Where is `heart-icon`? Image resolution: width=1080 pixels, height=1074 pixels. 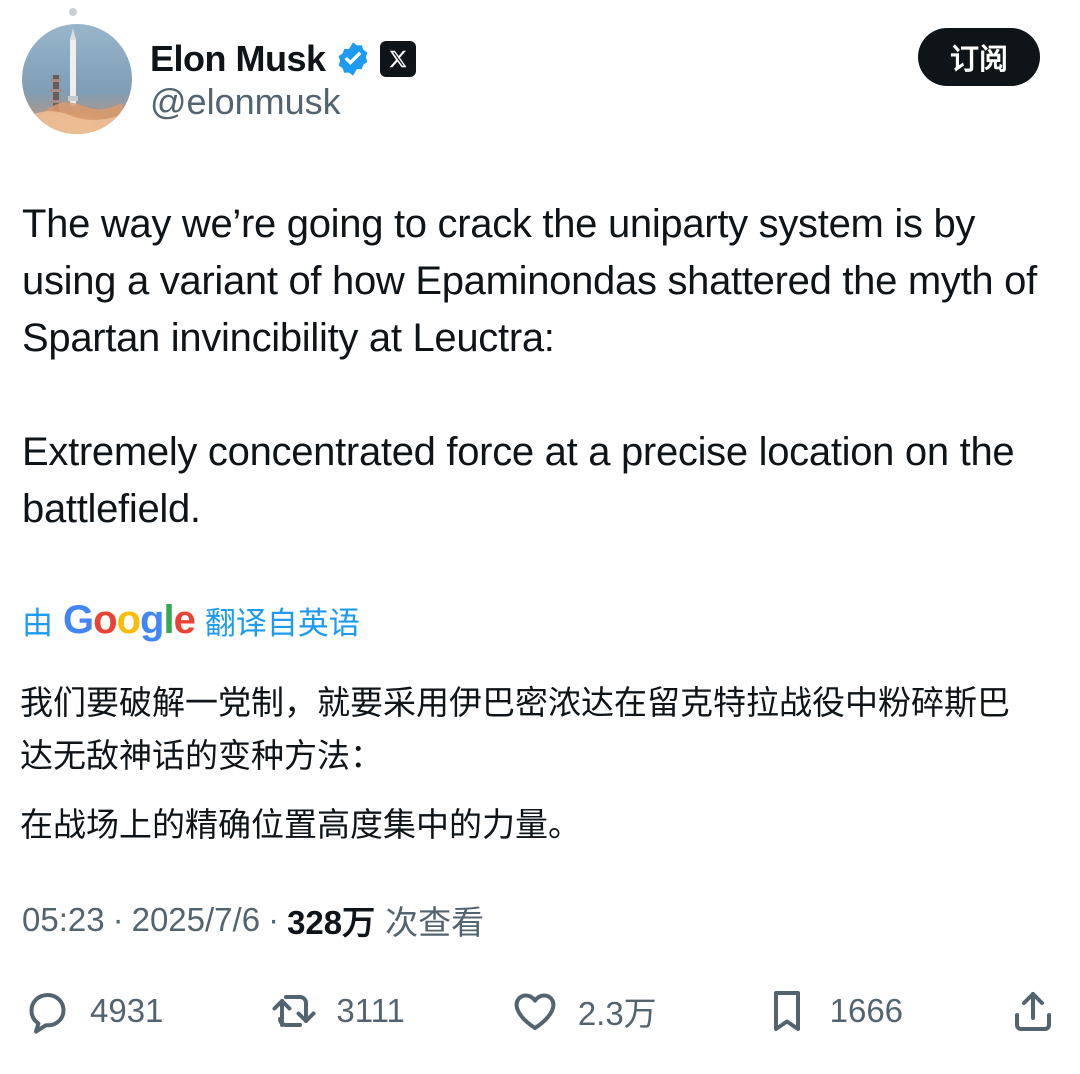 heart-icon is located at coordinates (535, 1011).